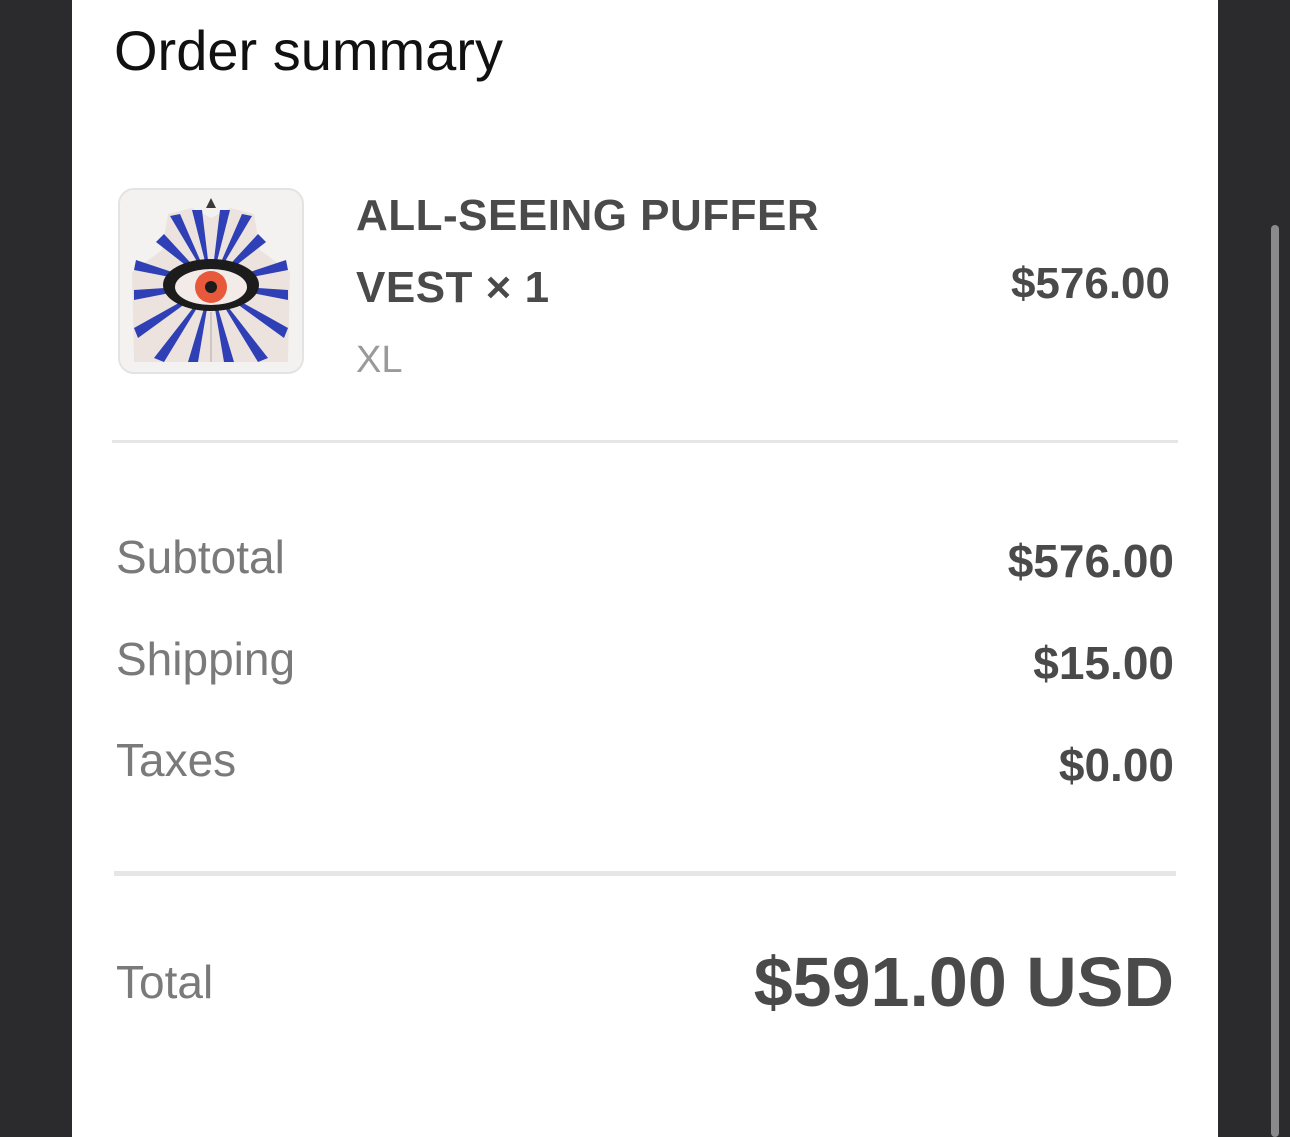 This screenshot has height=1137, width=1290. I want to click on puffer-vest-eye-image, so click(211, 281).